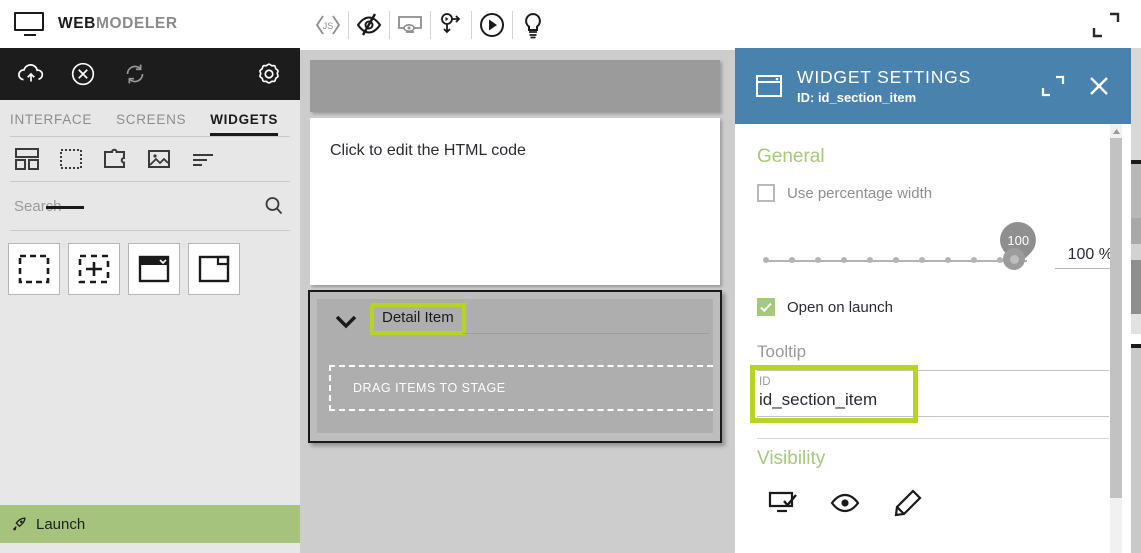 The image size is (1141, 553). I want to click on slider-knob, so click(1014, 259).